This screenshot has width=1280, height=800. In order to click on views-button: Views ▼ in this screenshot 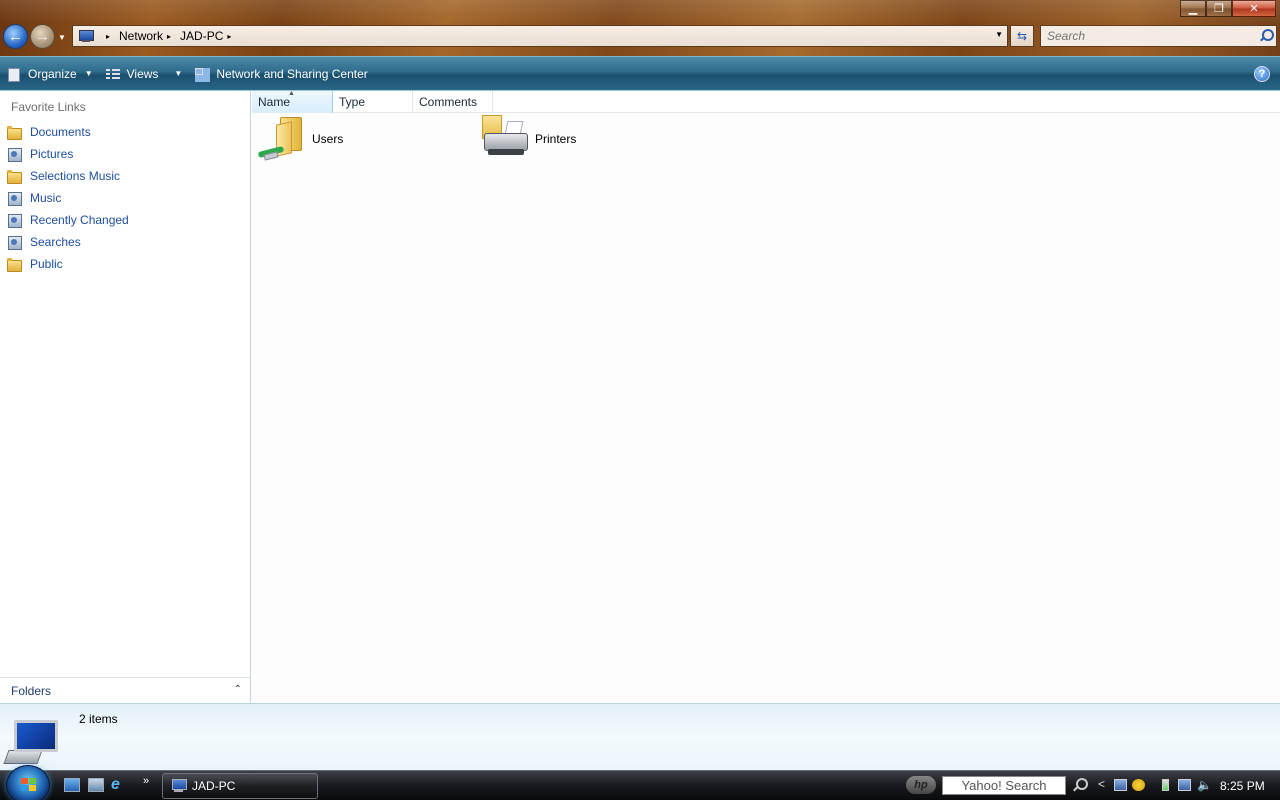, I will do `click(144, 74)`.